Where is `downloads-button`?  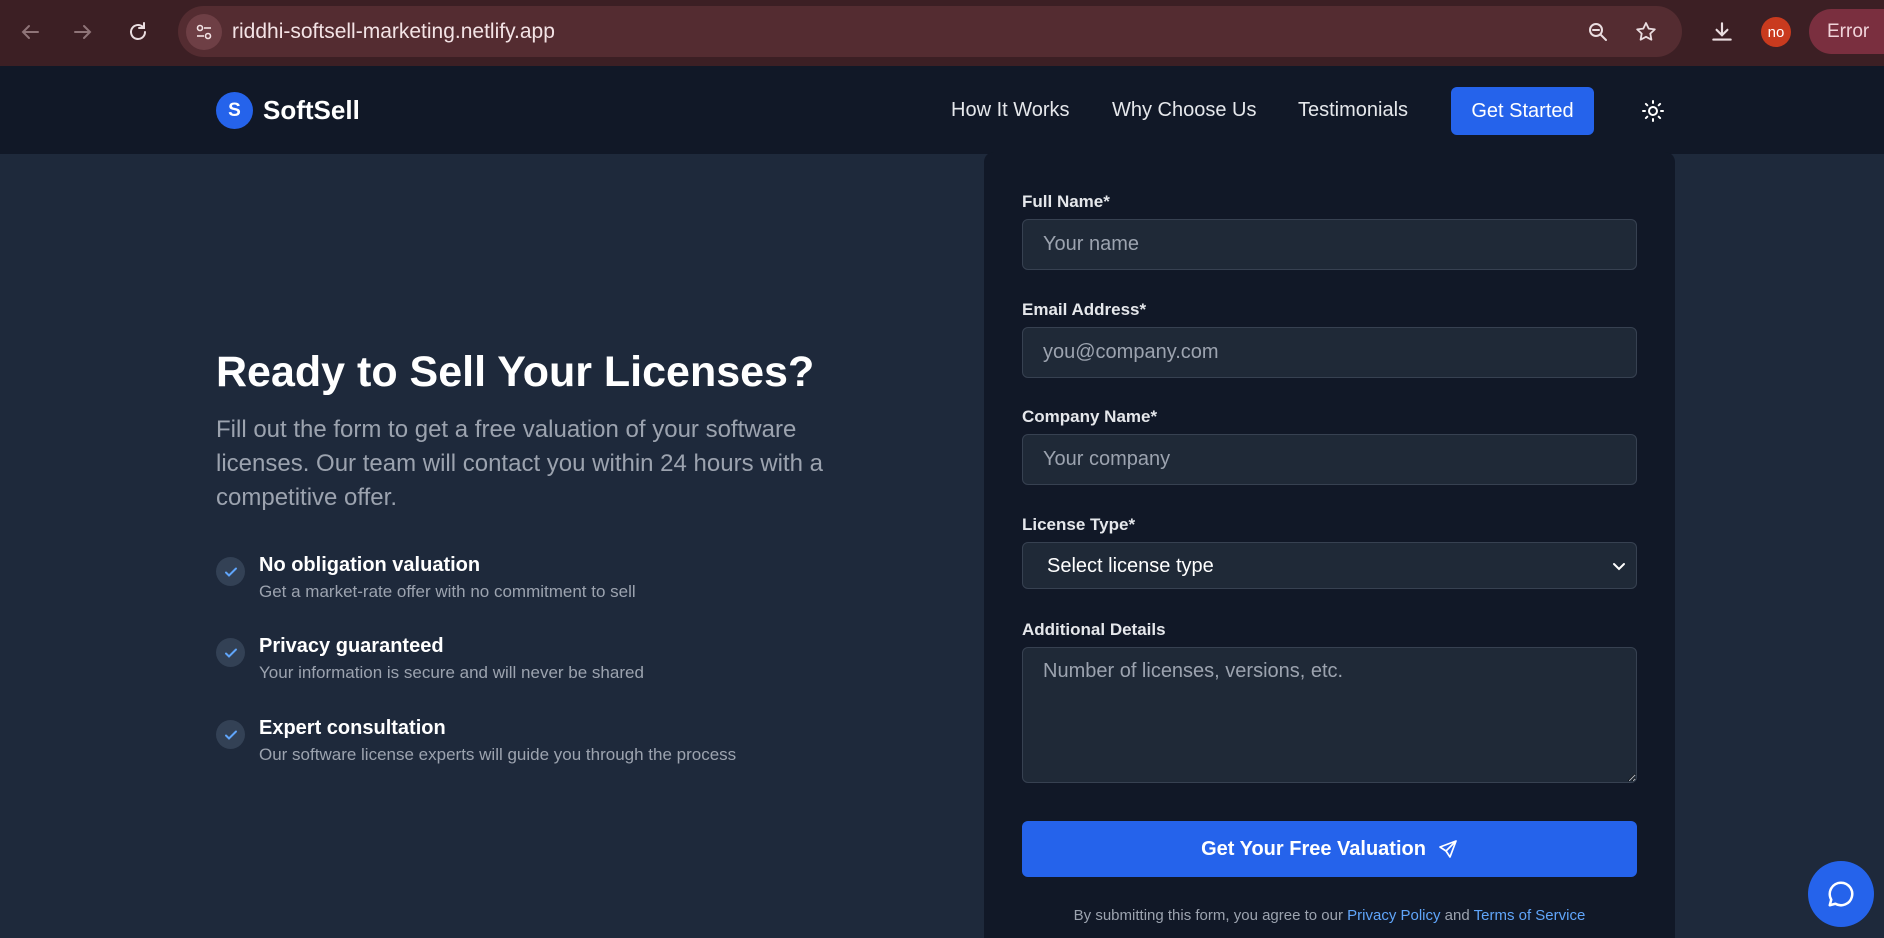 downloads-button is located at coordinates (1722, 32).